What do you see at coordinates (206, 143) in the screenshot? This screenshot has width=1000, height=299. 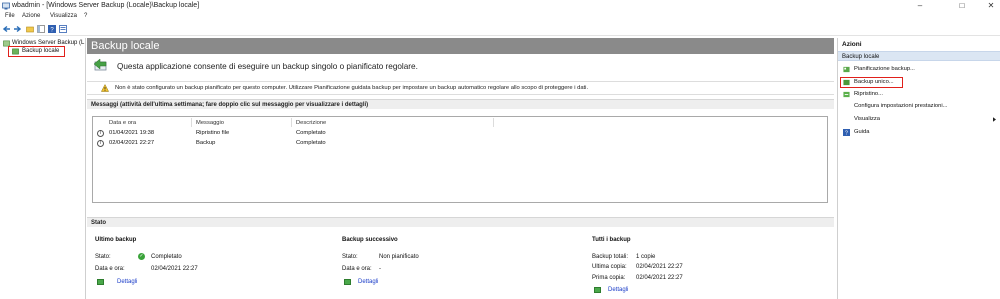 I see `row-message: Backup` at bounding box center [206, 143].